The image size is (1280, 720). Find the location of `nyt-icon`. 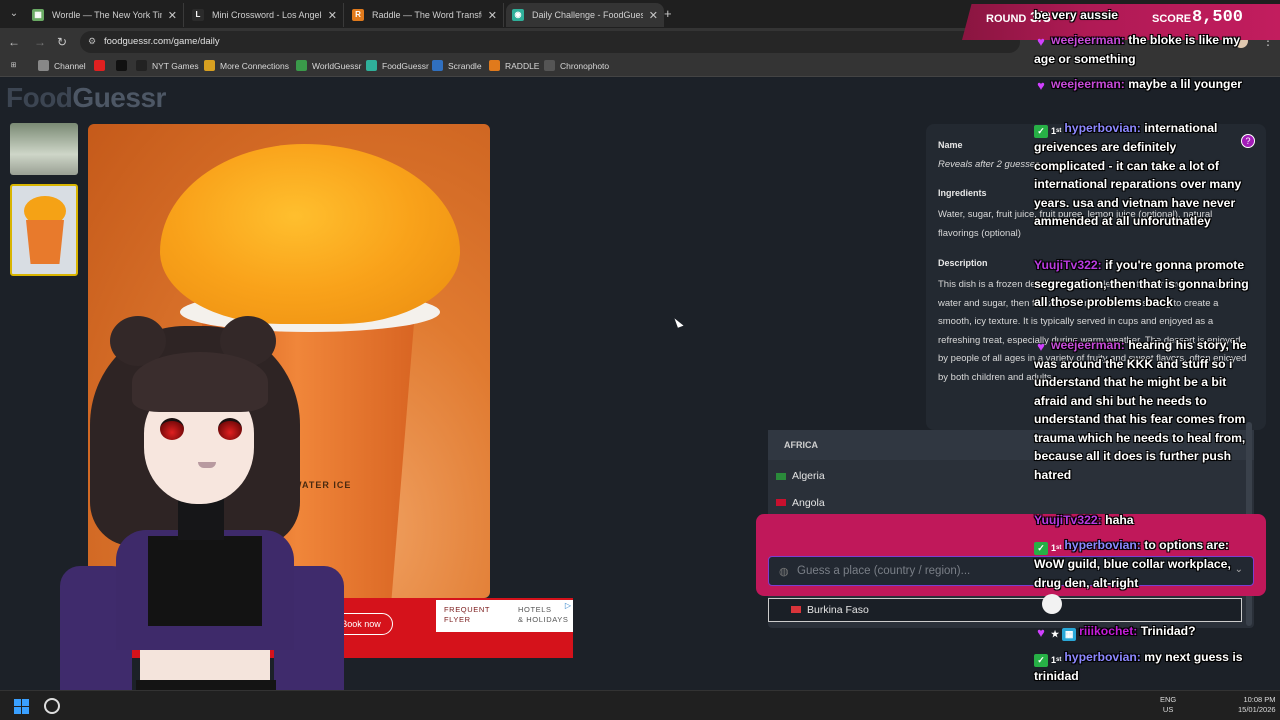

nyt-icon is located at coordinates (141, 65).